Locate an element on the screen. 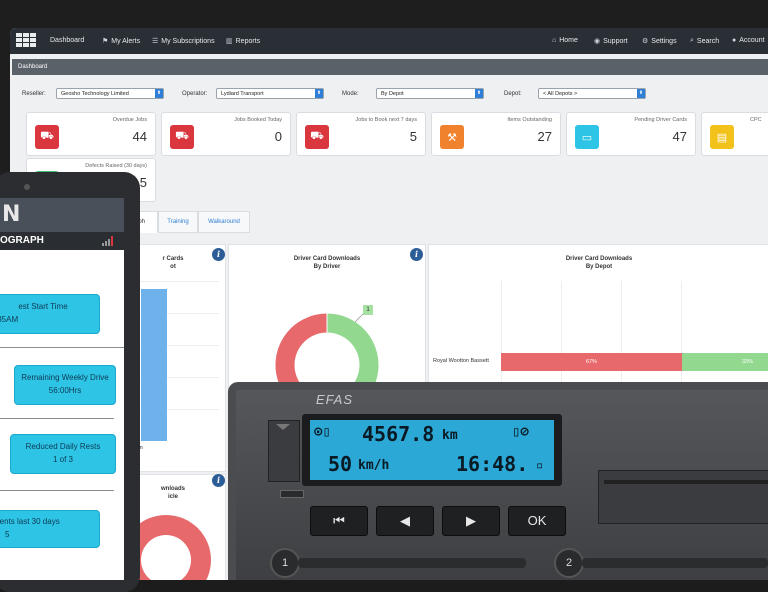 Image resolution: width=768 pixels, height=592 pixels. flag-icon: ⚑ is located at coordinates (105, 41).